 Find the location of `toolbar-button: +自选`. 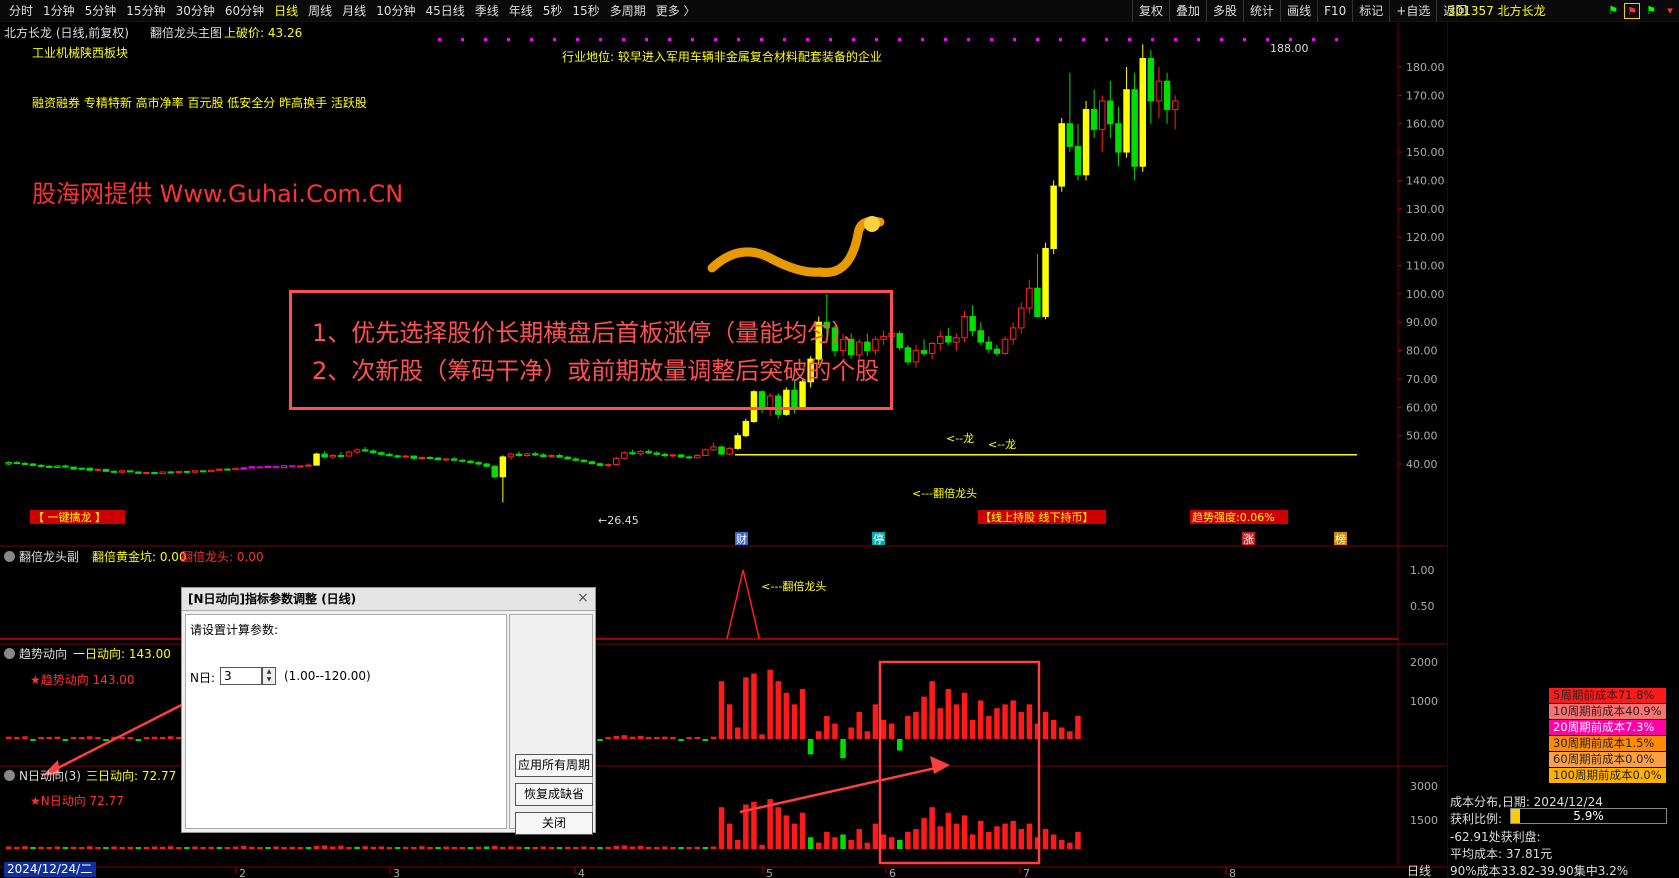

toolbar-button: +自选 is located at coordinates (1412, 11).